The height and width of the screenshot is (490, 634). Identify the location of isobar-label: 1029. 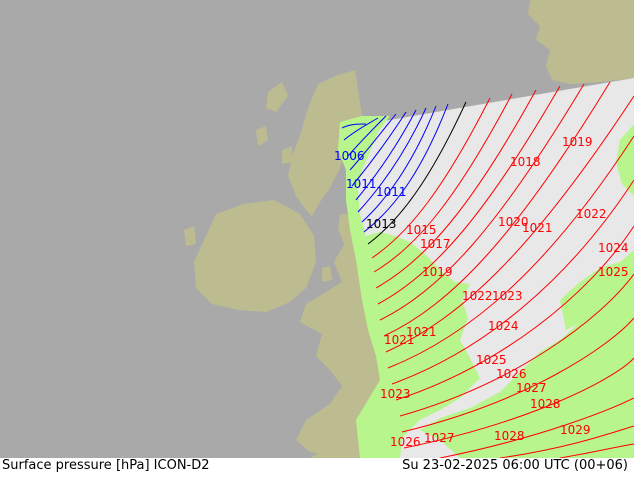
(575, 430).